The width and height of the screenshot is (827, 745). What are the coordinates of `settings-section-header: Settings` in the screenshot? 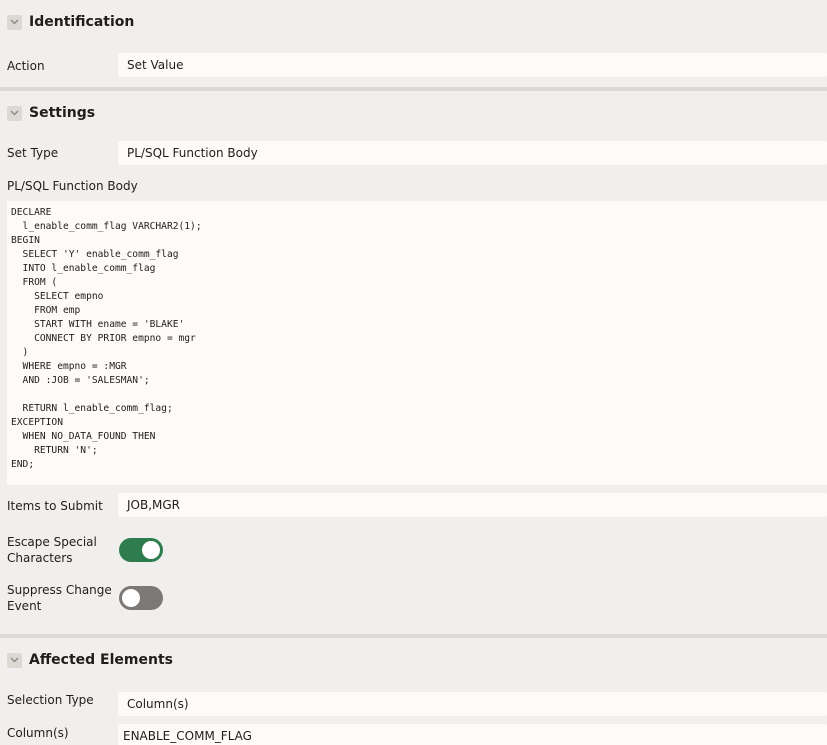 It's located at (413, 113).